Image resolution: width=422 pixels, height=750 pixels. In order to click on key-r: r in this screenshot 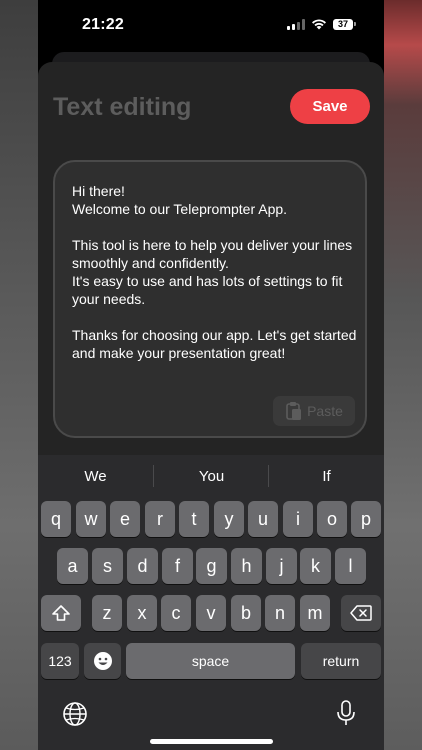, I will do `click(160, 519)`.